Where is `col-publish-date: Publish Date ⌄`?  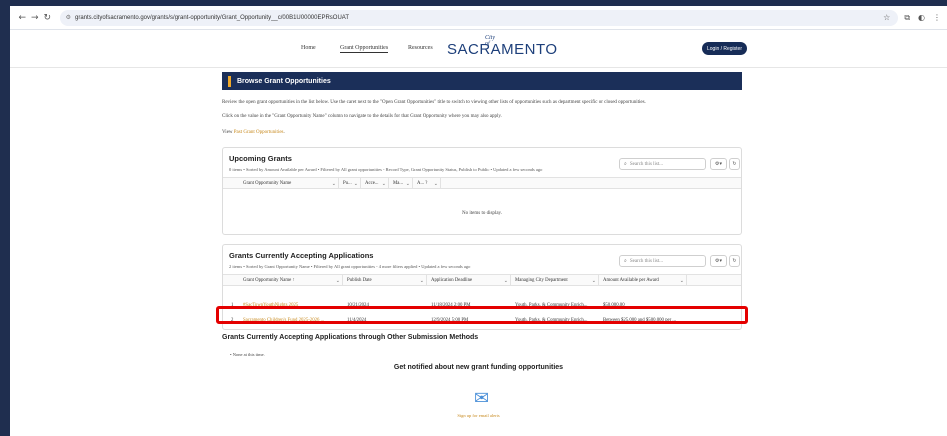
col-publish-date: Publish Date ⌄ is located at coordinates (385, 280).